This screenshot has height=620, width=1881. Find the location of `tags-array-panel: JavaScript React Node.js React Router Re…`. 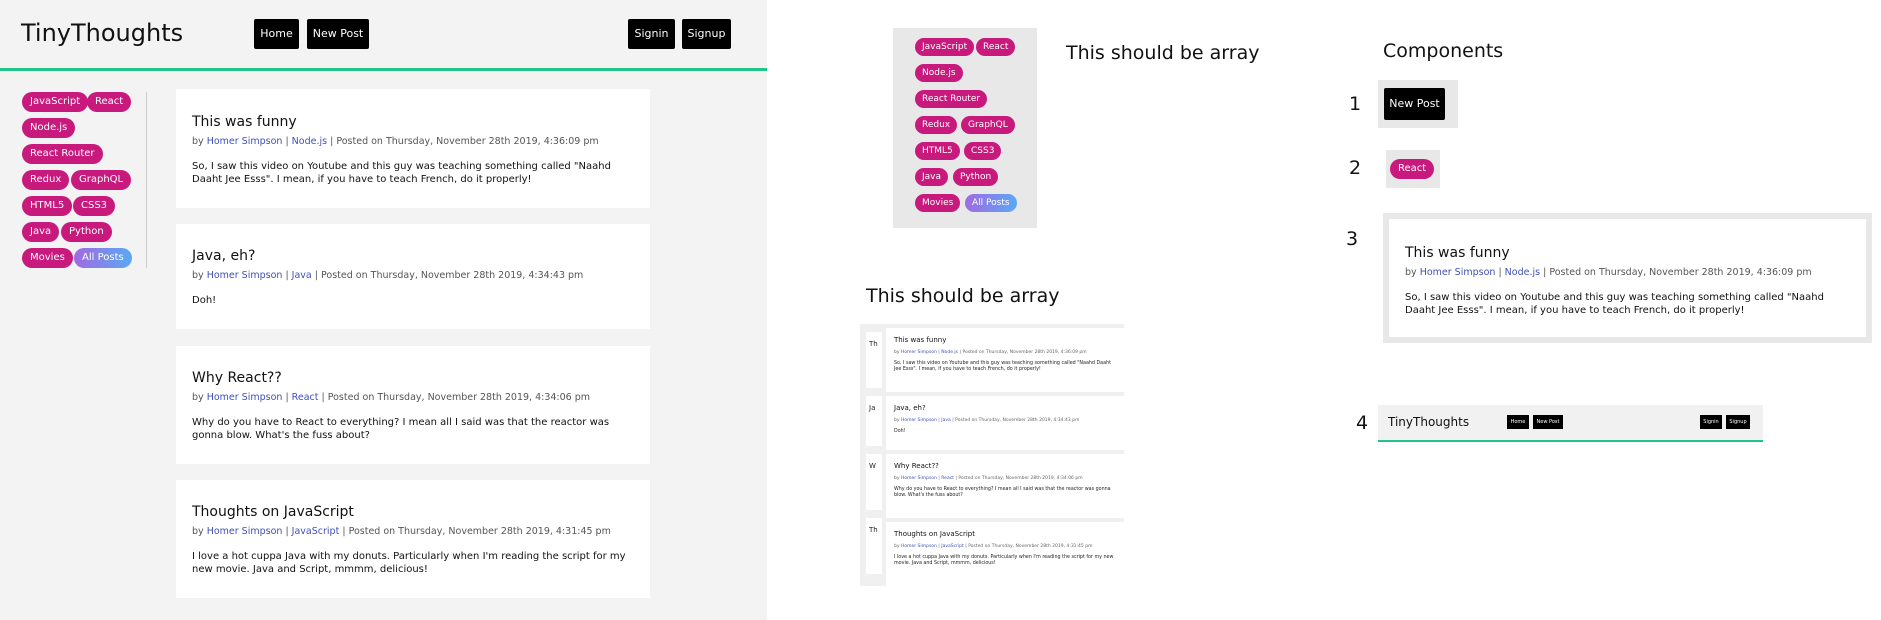

tags-array-panel: JavaScript React Node.js React Router Re… is located at coordinates (965, 128).